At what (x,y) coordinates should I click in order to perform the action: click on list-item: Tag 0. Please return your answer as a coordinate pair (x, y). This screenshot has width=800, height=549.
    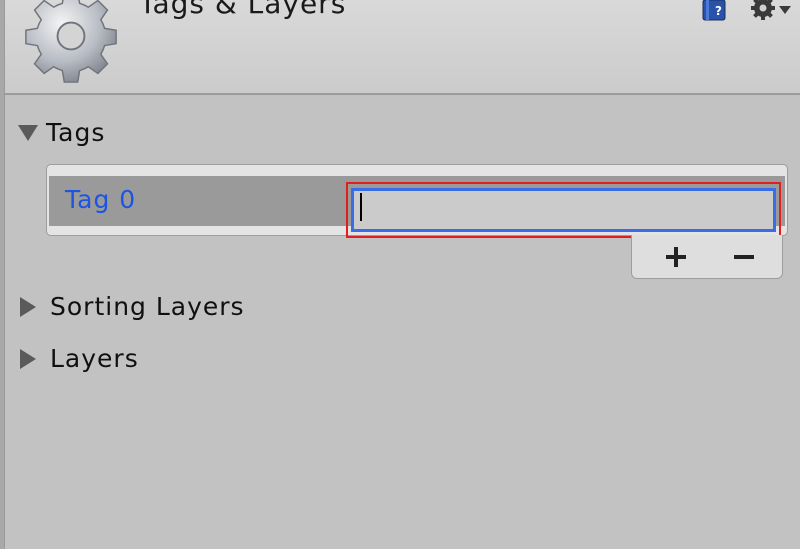
    Looking at the image, I should click on (417, 207).